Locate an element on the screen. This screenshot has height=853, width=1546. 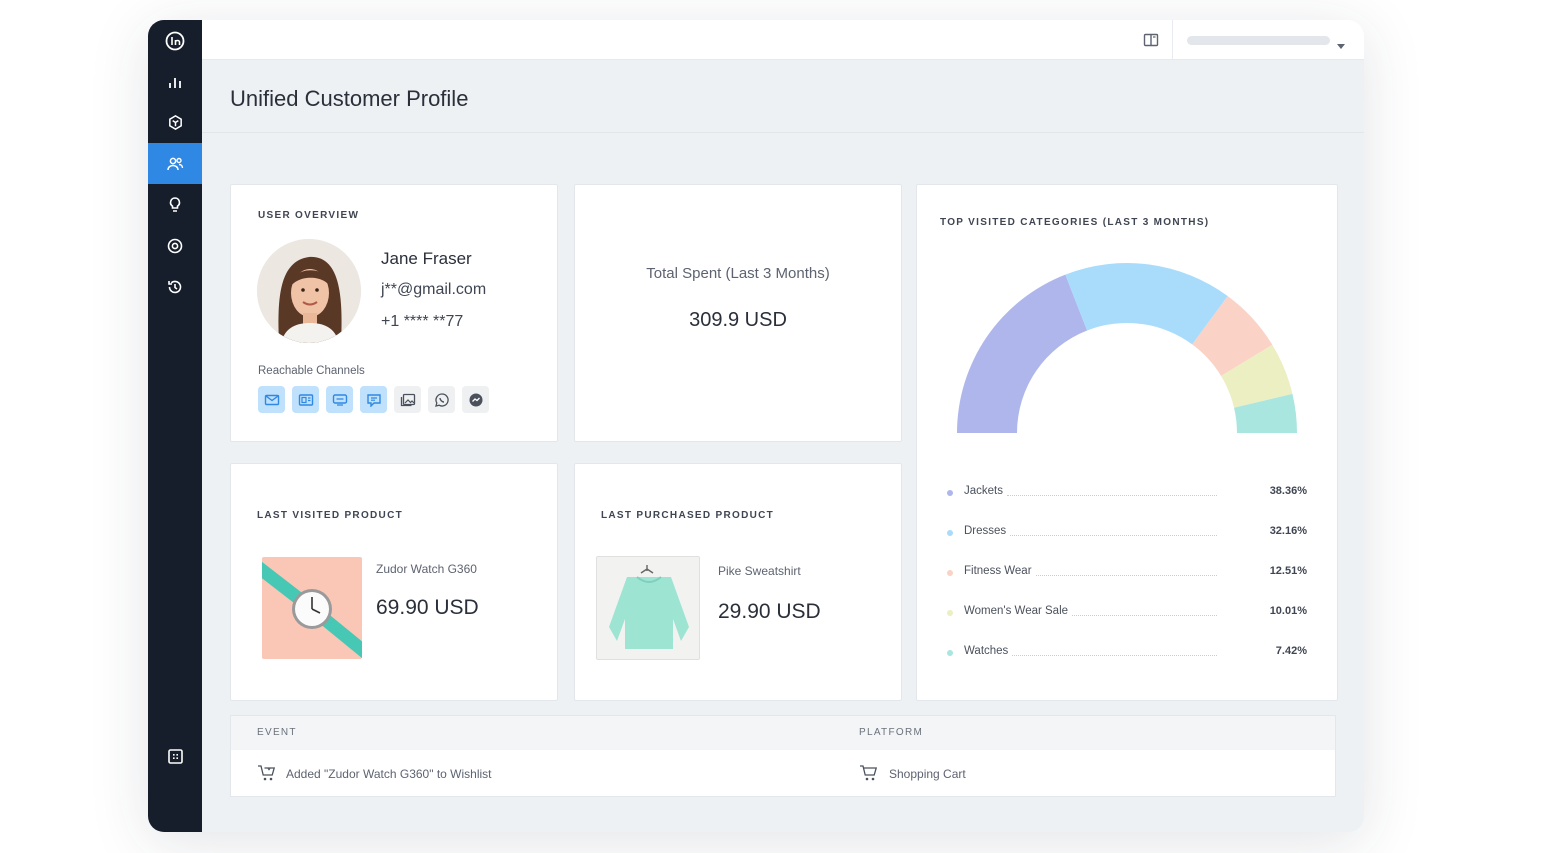
sweatshirt-image is located at coordinates (648, 608).